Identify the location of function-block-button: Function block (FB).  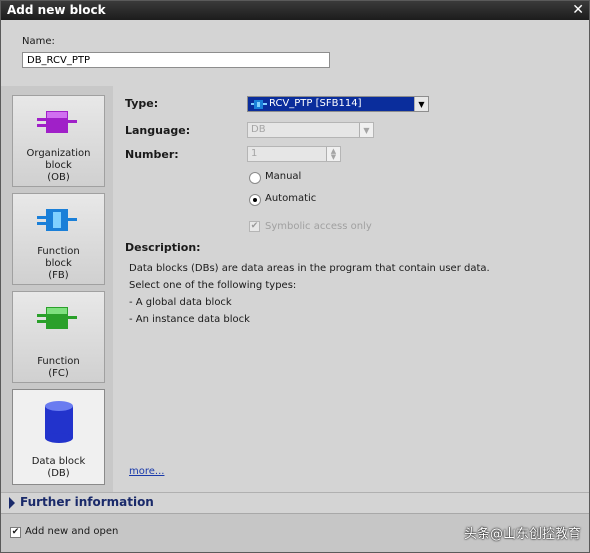
(58, 239).